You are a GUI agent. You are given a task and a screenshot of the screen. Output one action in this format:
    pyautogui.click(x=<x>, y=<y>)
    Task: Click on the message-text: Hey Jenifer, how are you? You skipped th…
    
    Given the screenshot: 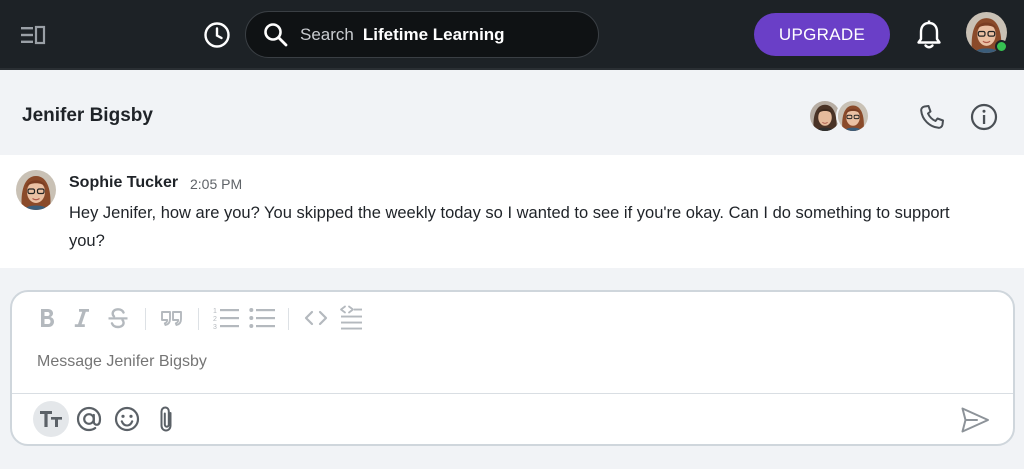 What is the action you would take?
    pyautogui.click(x=509, y=227)
    